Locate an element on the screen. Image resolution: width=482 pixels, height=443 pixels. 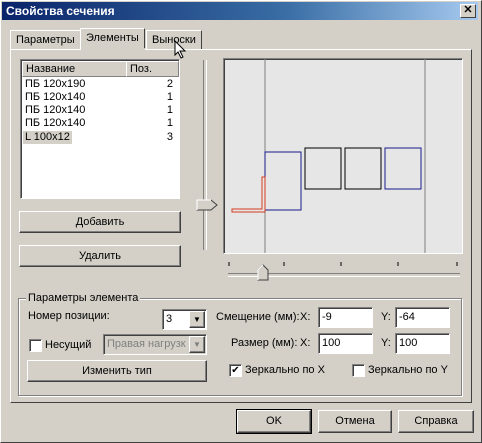
window-title: Свойства сечения is located at coordinates (60, 11).